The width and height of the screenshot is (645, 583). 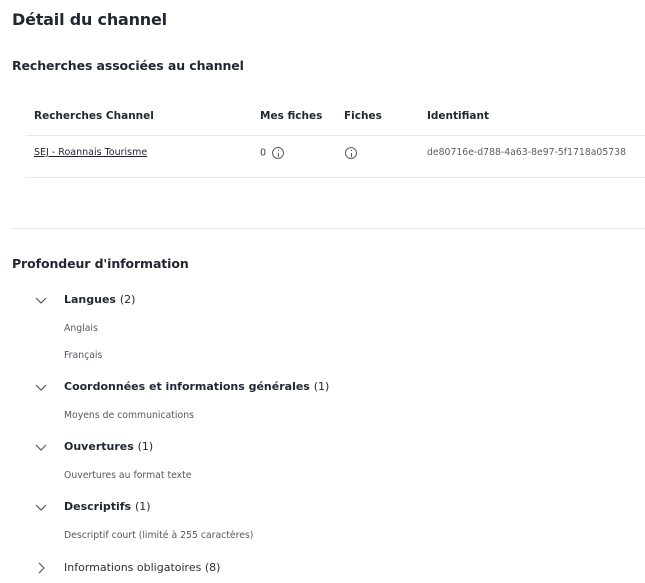 What do you see at coordinates (128, 65) in the screenshot?
I see `searches-section-title: Recherches associées au channel` at bounding box center [128, 65].